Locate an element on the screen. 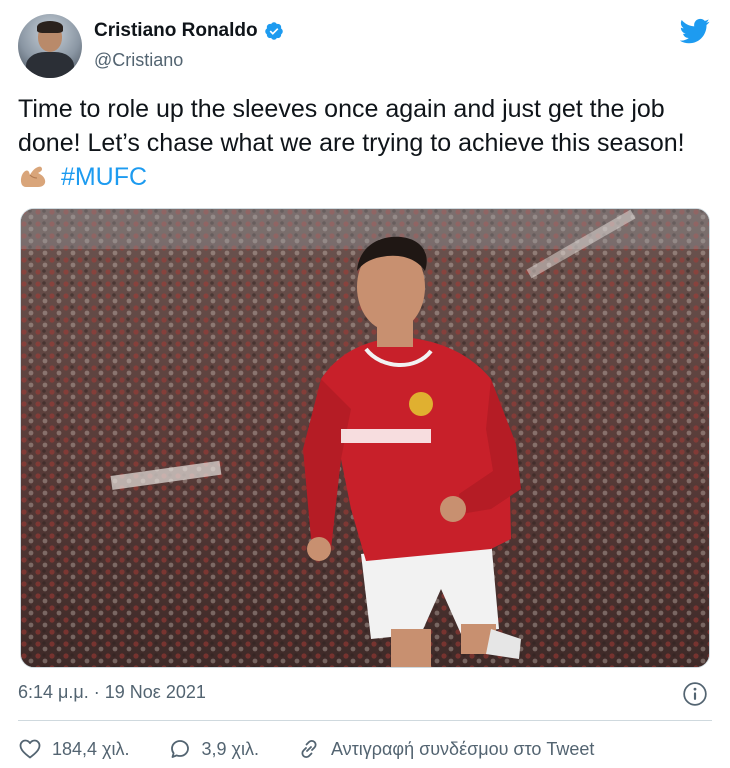 The image size is (730, 768). hashtag-link: #MUFC is located at coordinates (104, 177).